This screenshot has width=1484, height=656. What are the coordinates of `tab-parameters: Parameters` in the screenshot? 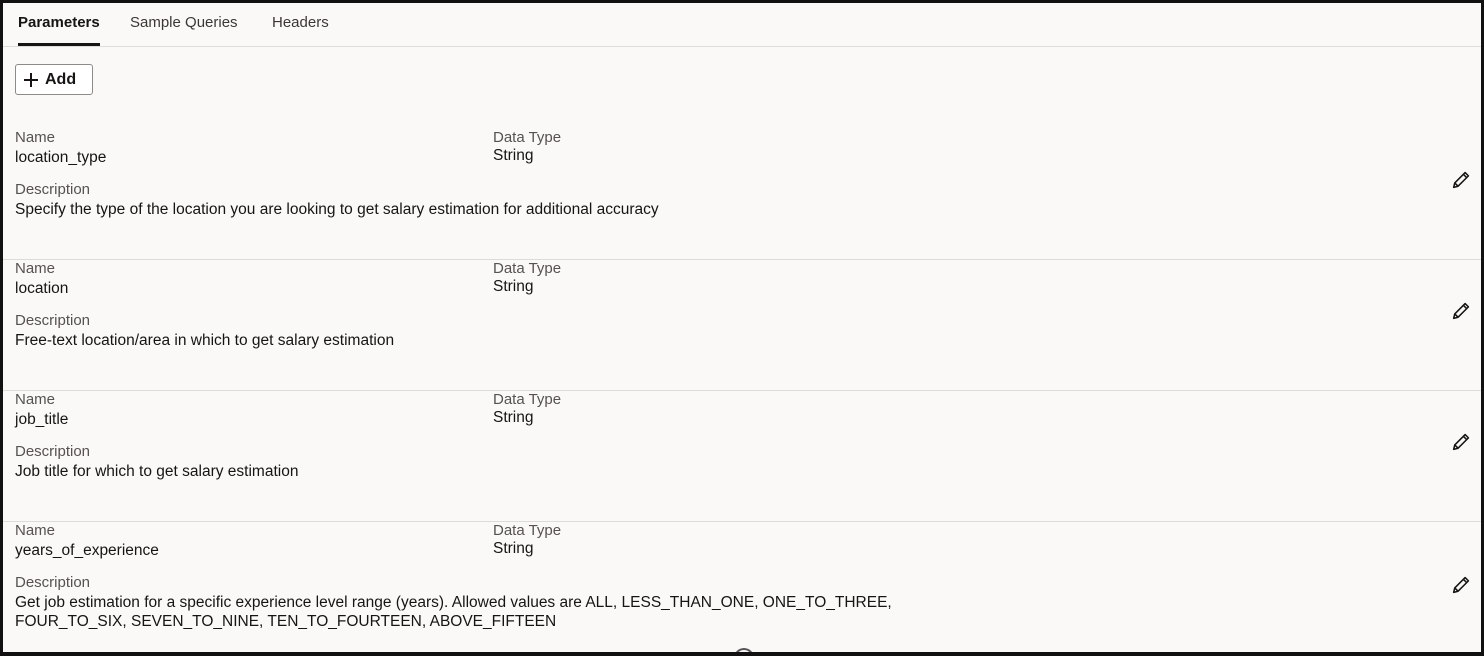 It's located at (59, 29).